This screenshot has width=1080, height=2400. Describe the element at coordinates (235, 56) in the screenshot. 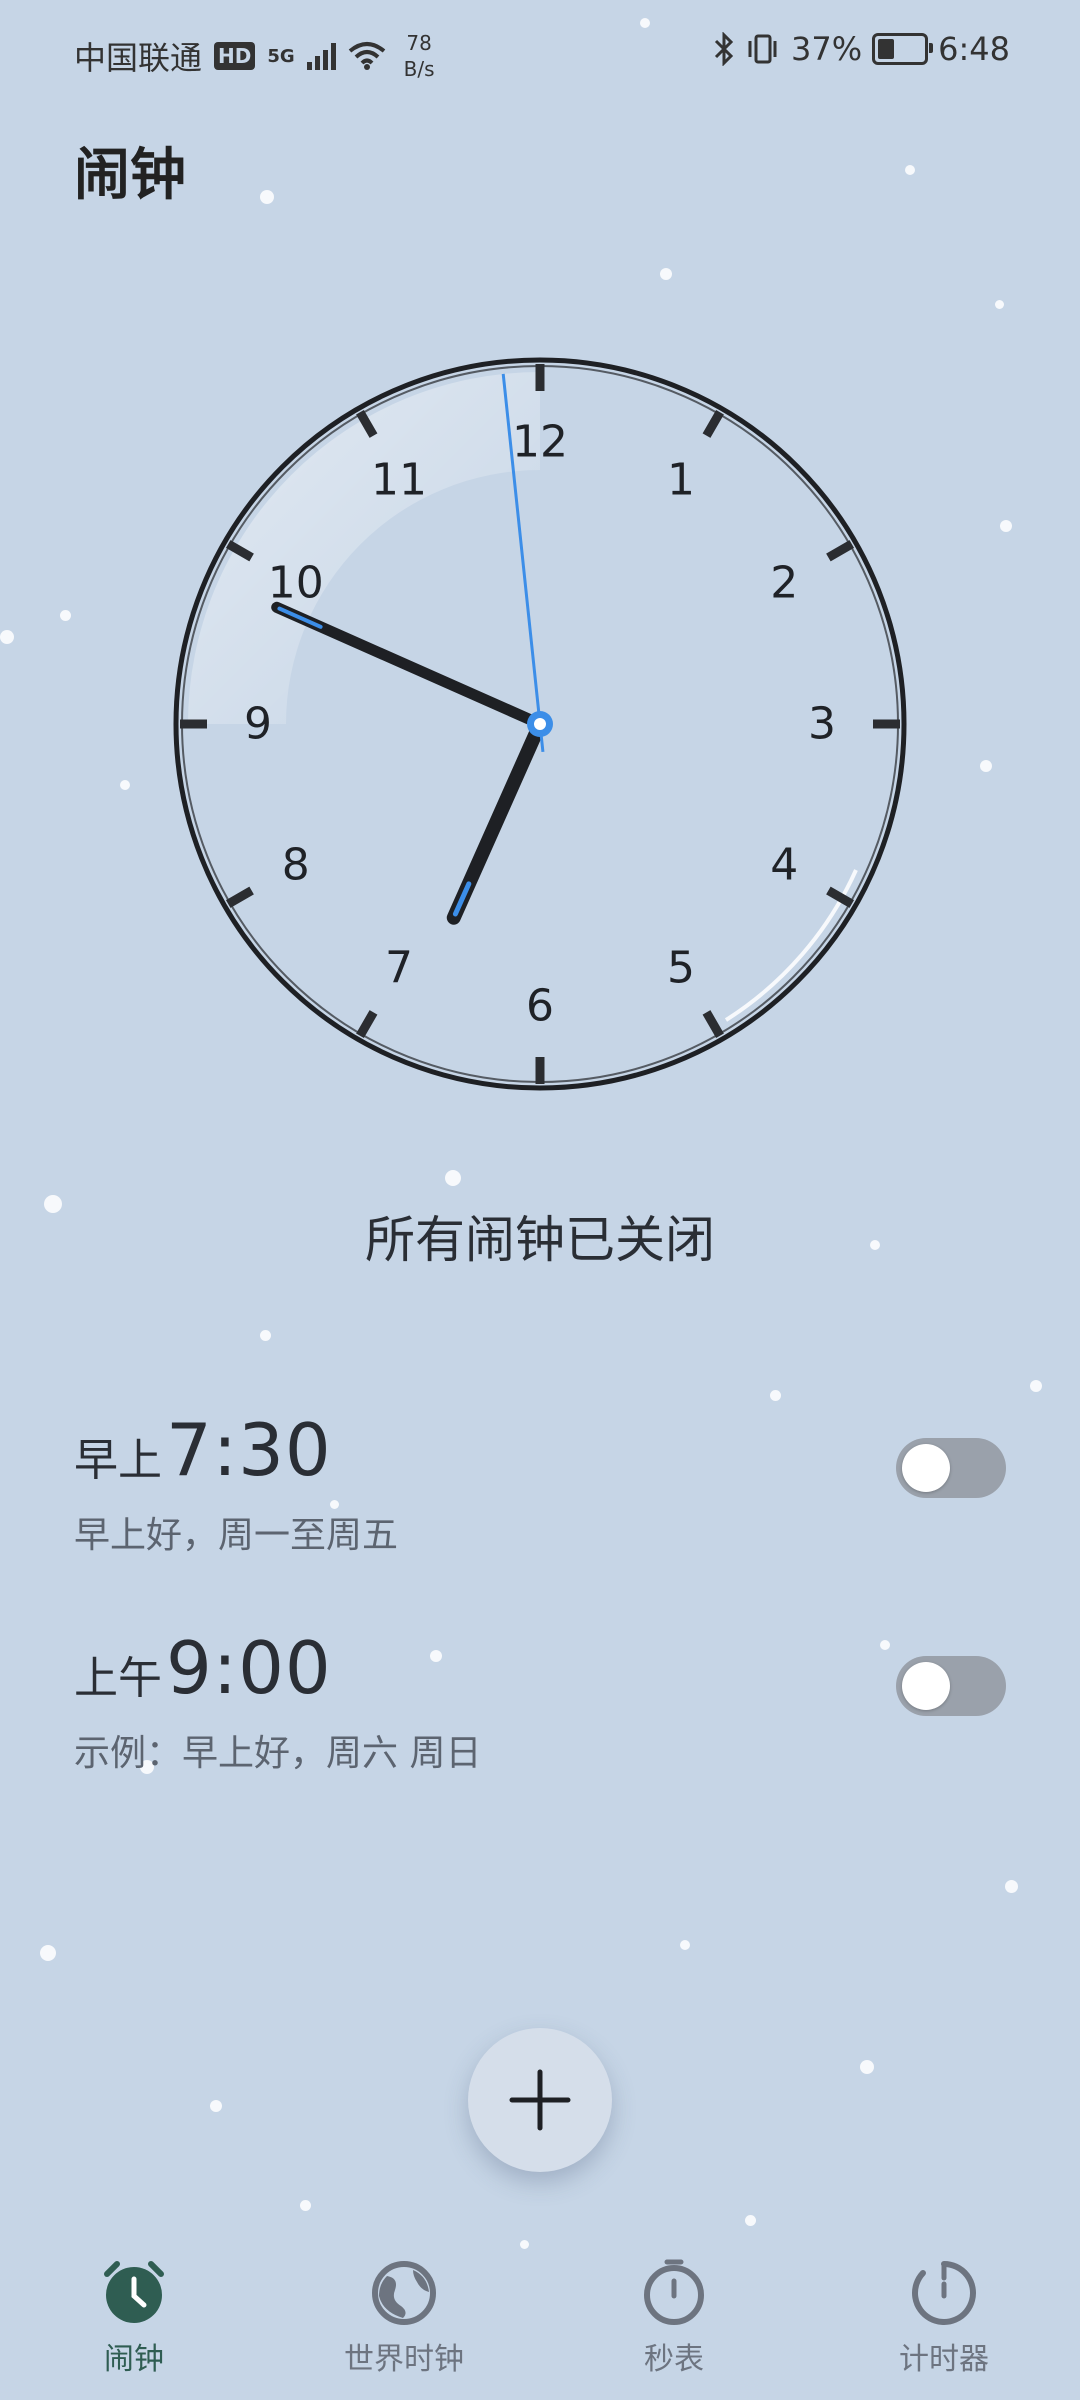

I see `hd-badge: HD` at that location.